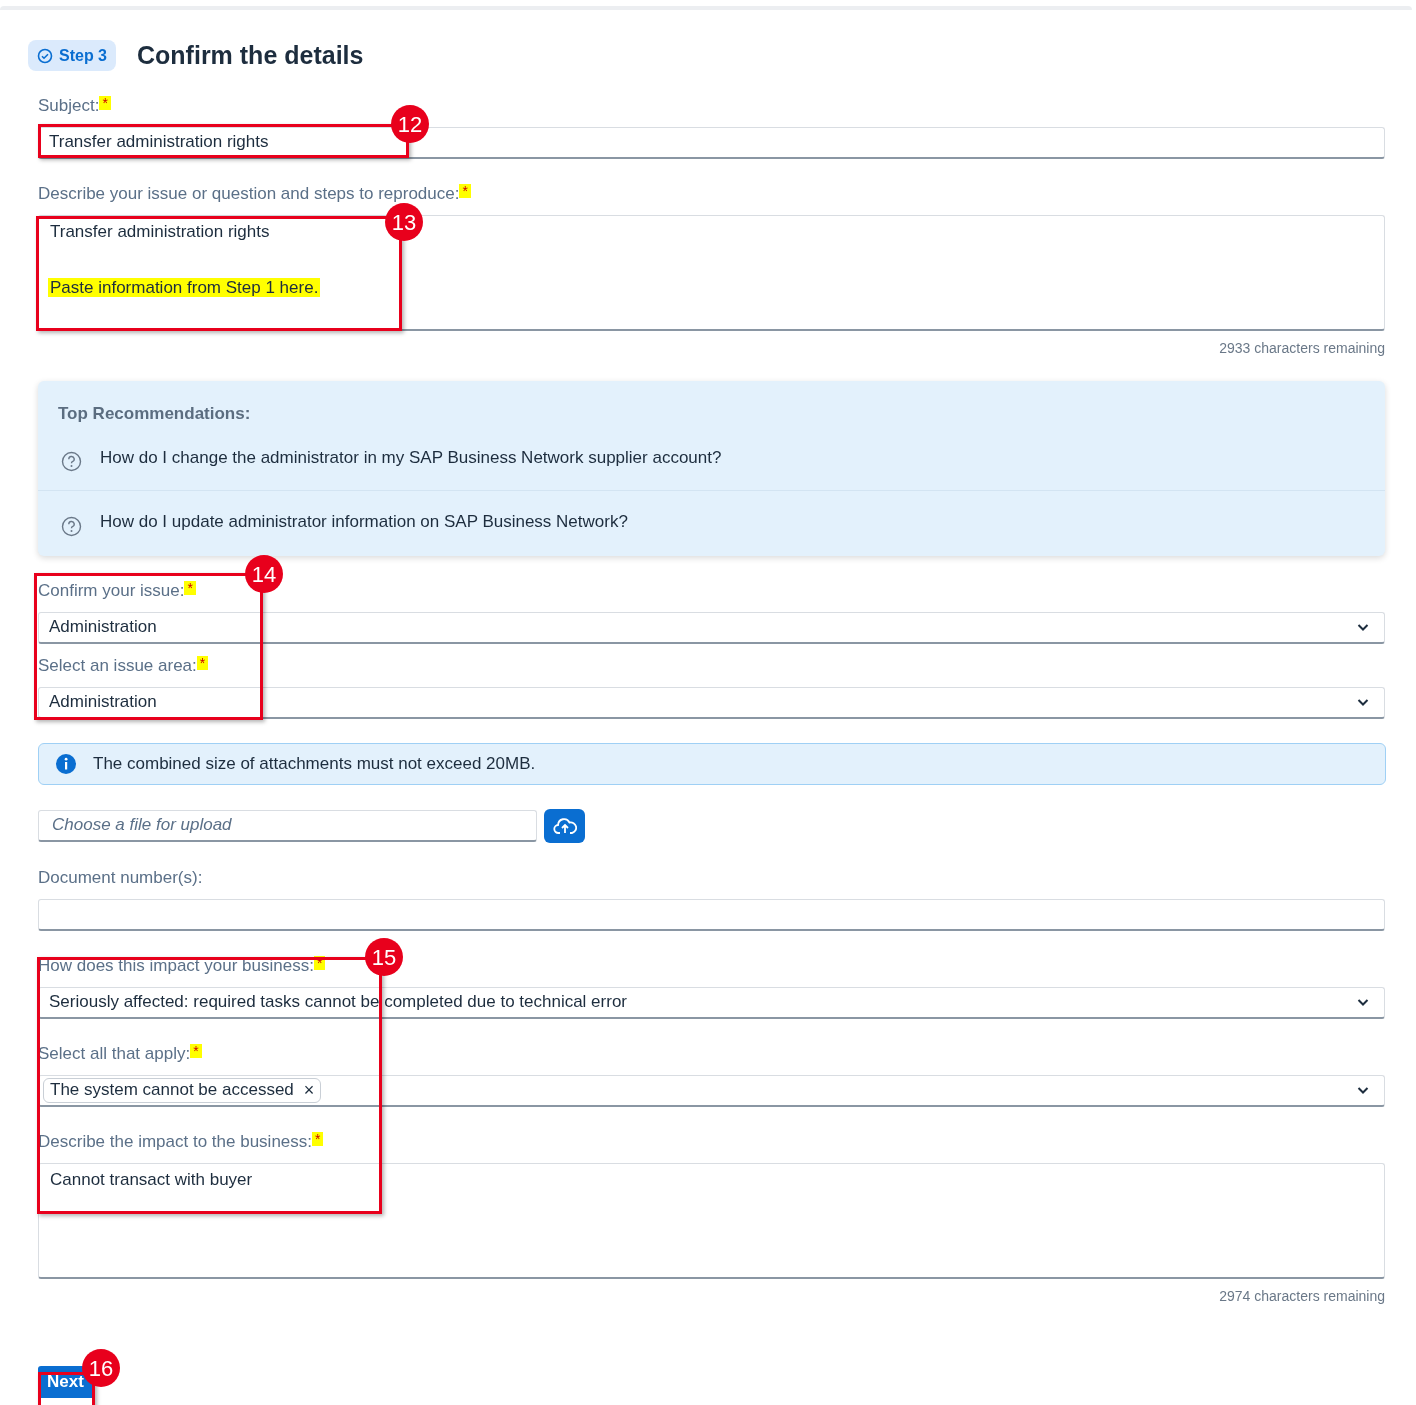 This screenshot has height=1405, width=1416. Describe the element at coordinates (250, 55) in the screenshot. I see `page-title: Confirm the details` at that location.